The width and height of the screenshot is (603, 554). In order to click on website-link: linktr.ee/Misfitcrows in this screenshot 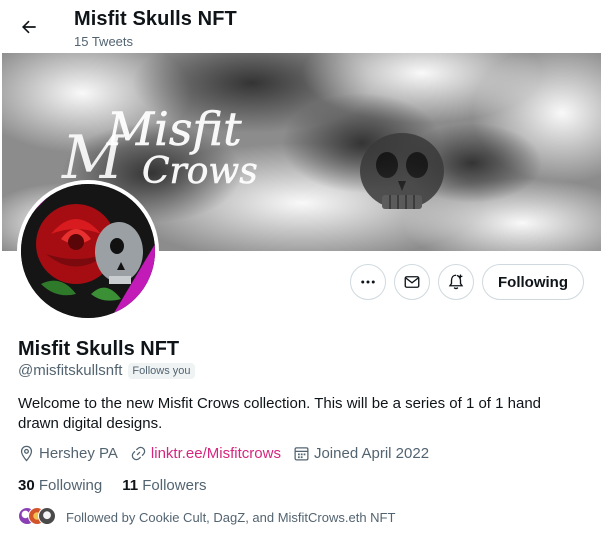, I will do `click(216, 453)`.